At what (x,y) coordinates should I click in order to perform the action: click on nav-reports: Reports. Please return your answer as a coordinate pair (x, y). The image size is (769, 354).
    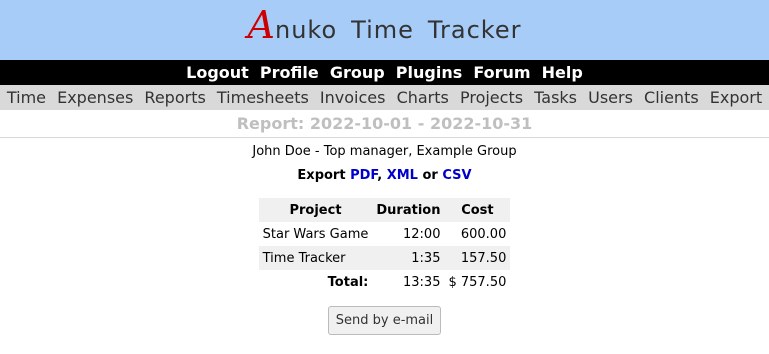
    Looking at the image, I should click on (174, 97).